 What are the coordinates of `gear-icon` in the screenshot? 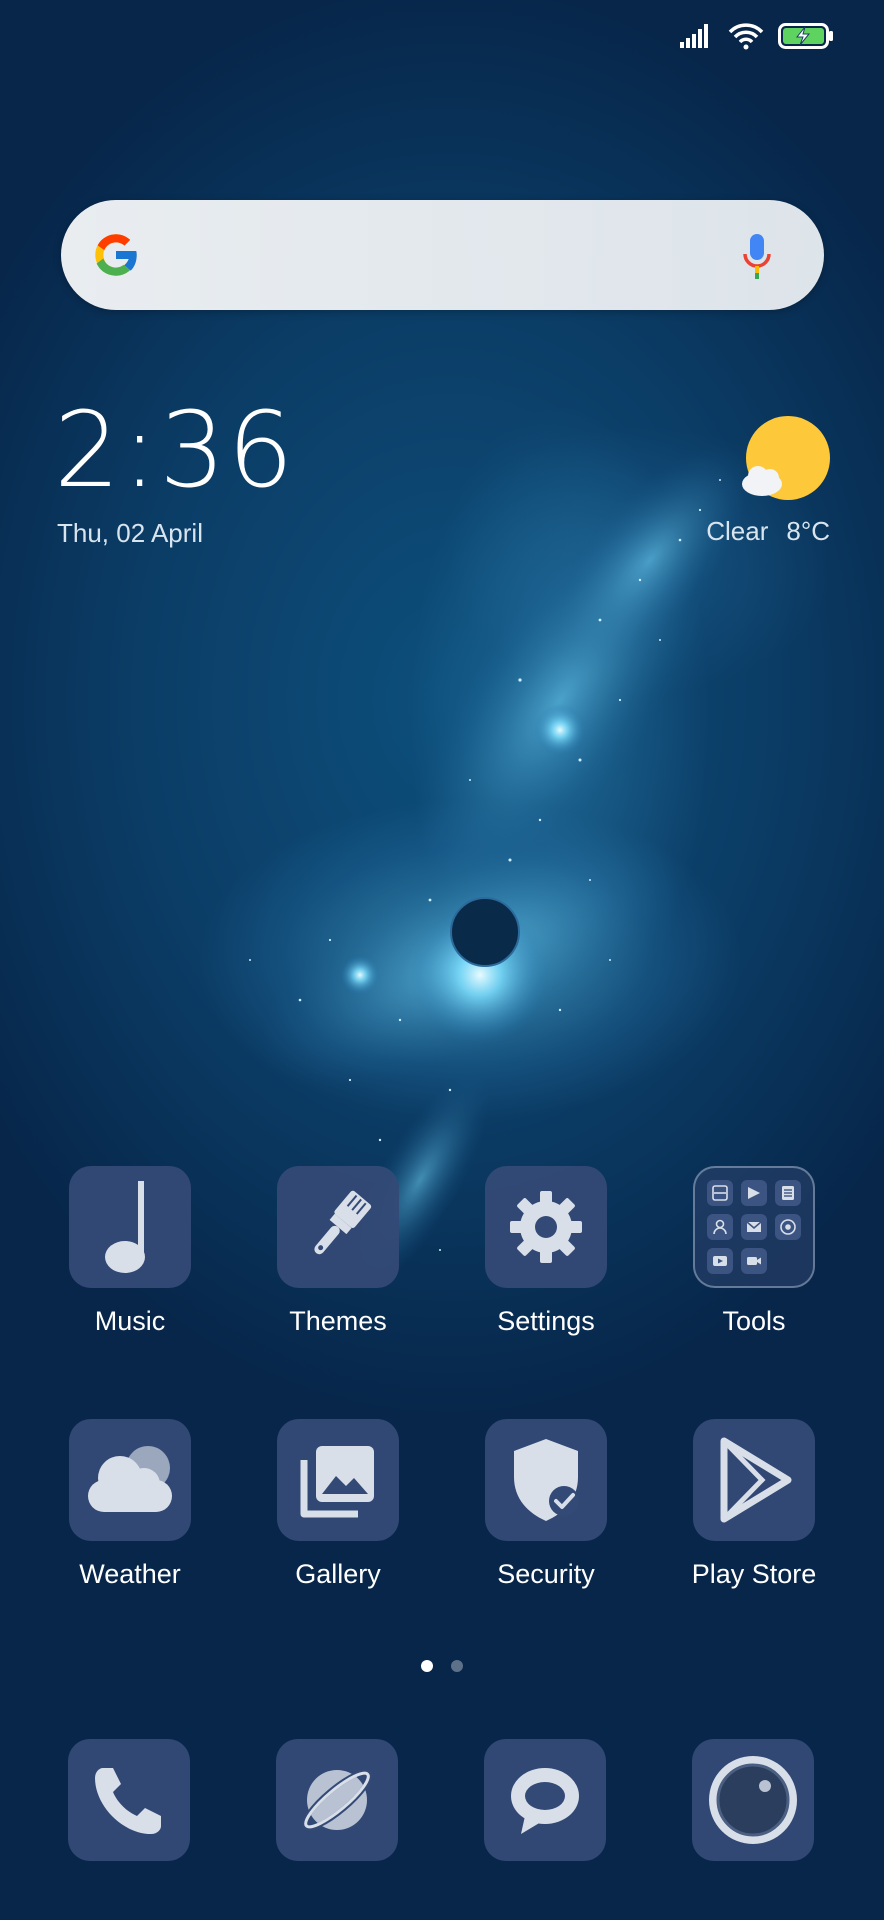 It's located at (546, 1227).